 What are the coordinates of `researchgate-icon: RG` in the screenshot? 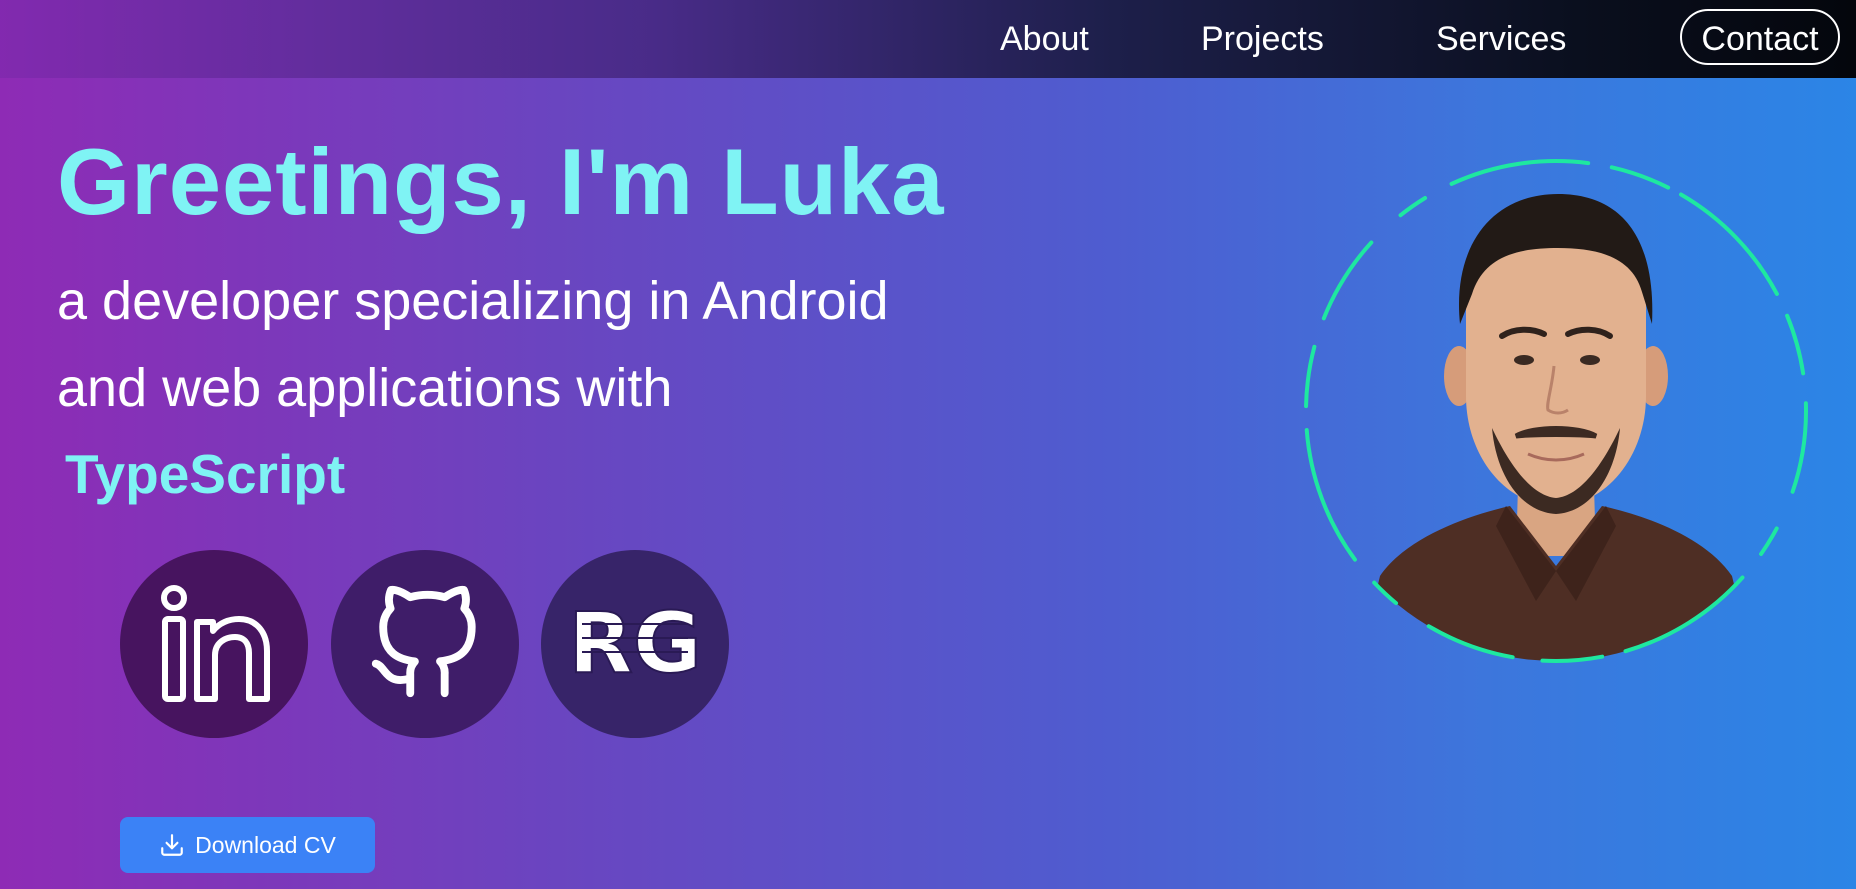 It's located at (635, 643).